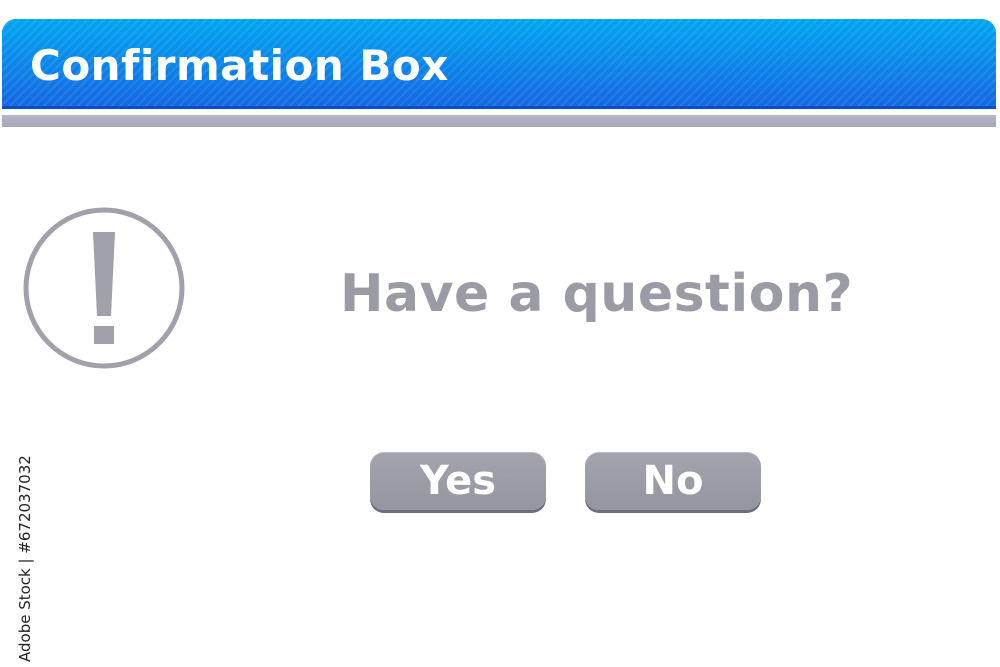 The image size is (1000, 667). I want to click on title-divider, so click(499, 121).